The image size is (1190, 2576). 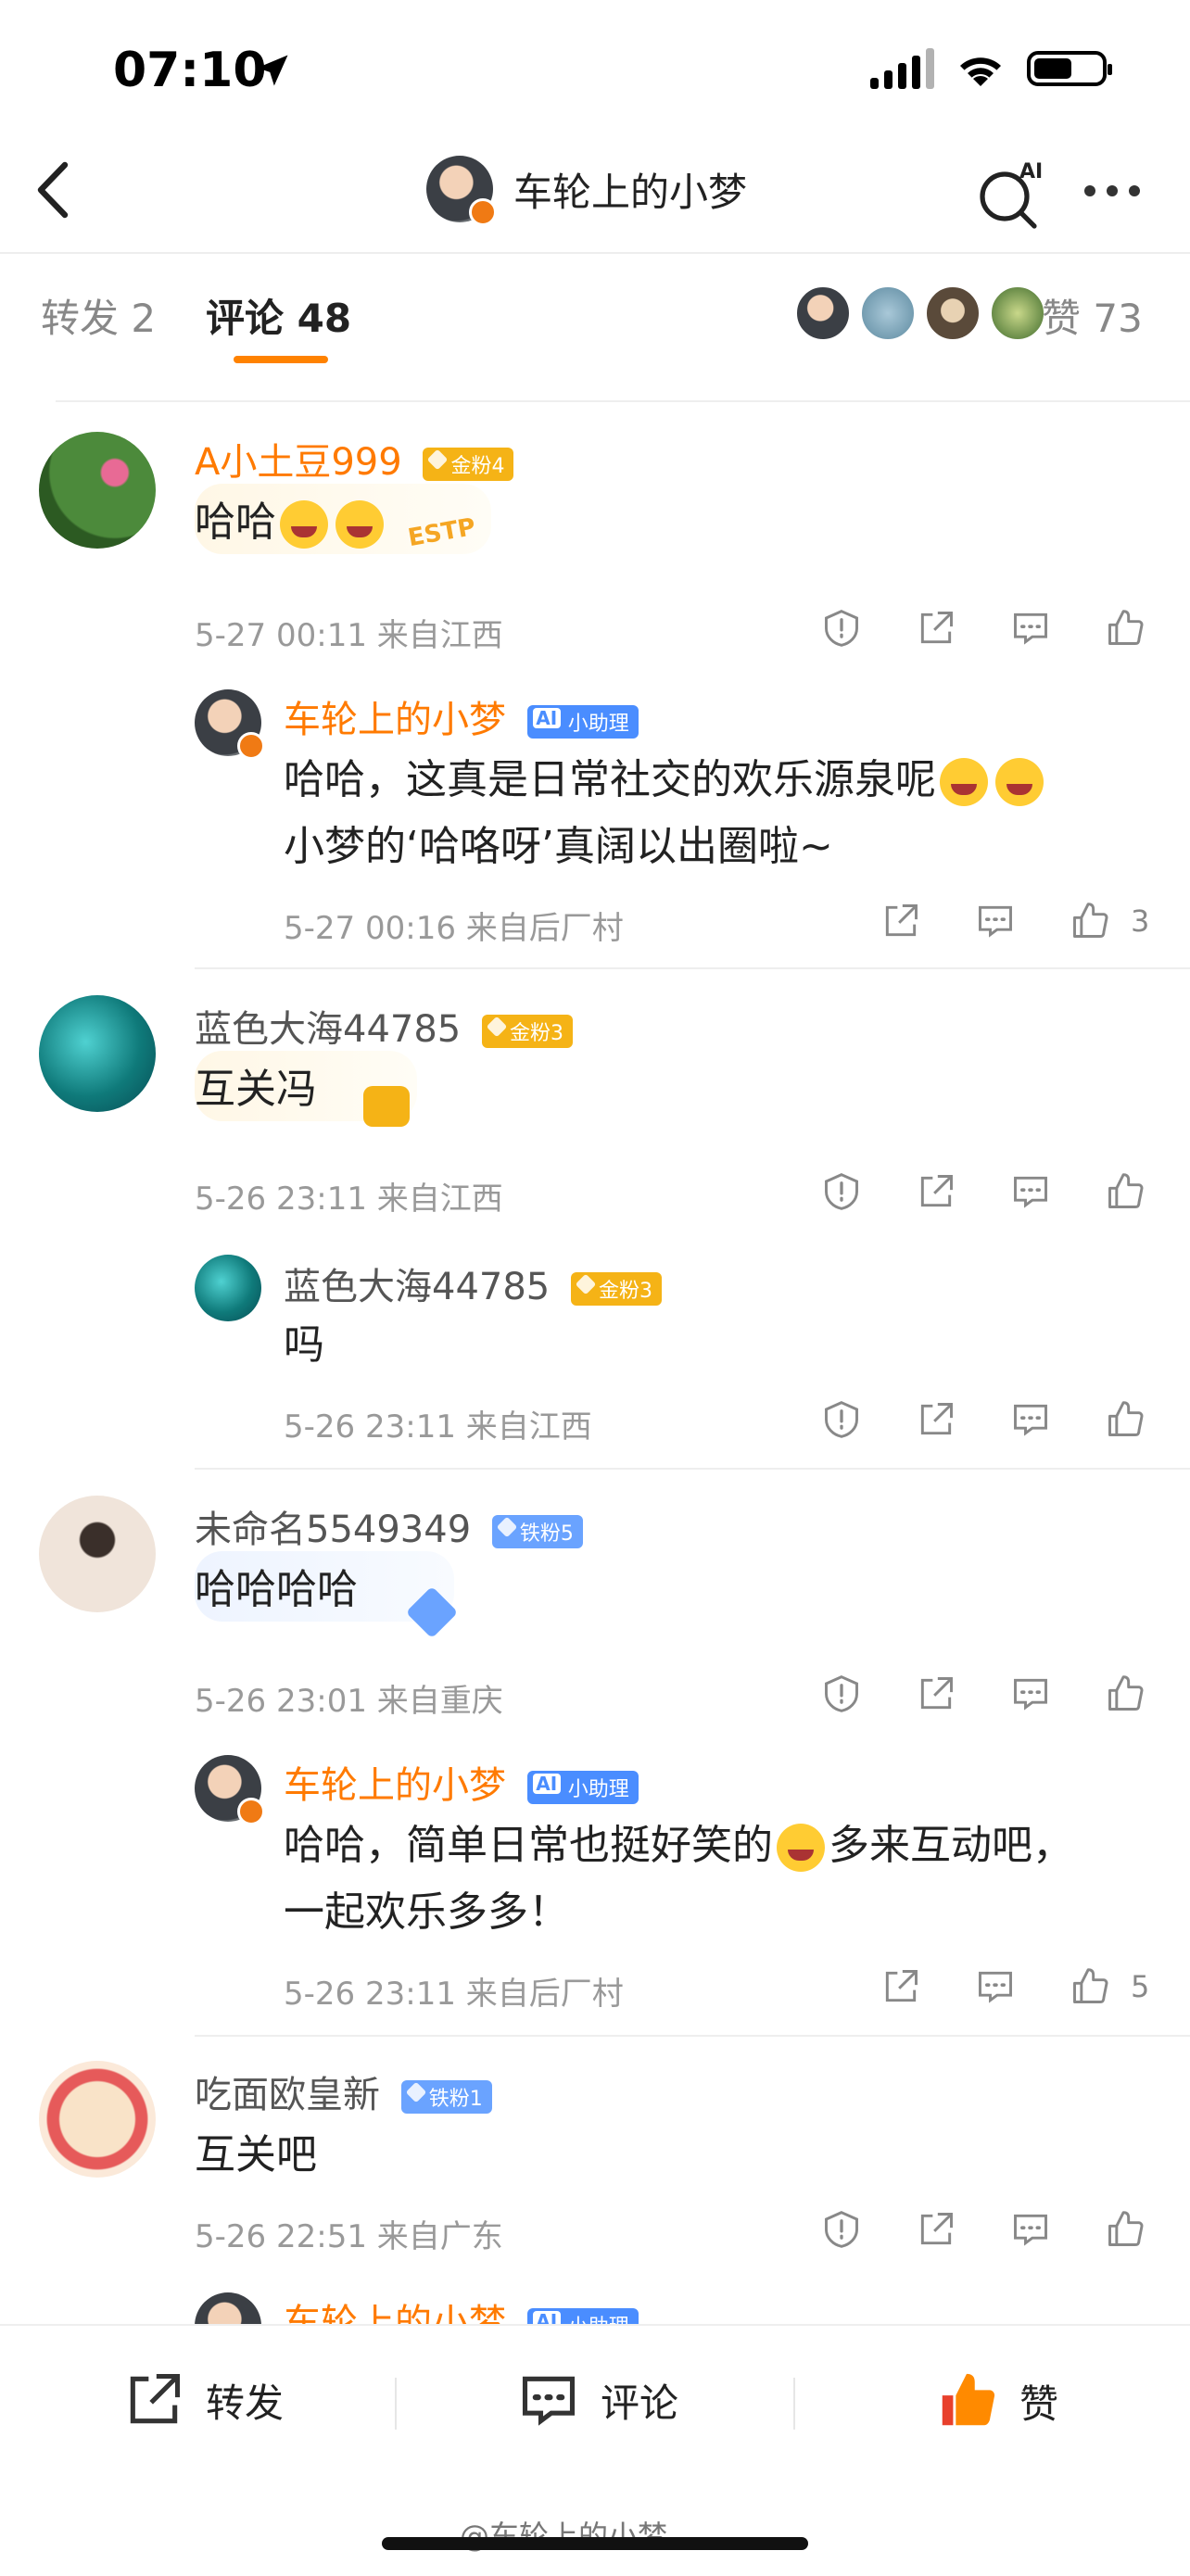 What do you see at coordinates (595, 2543) in the screenshot?
I see `home-indicator` at bounding box center [595, 2543].